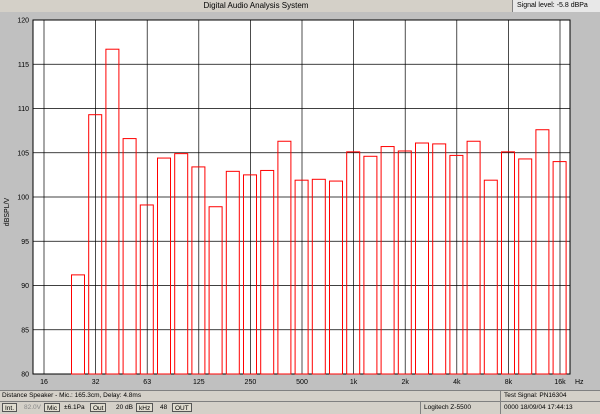 The height and width of the screenshot is (414, 600). Describe the element at coordinates (25, 242) in the screenshot. I see `y-tick-label: 95` at that location.